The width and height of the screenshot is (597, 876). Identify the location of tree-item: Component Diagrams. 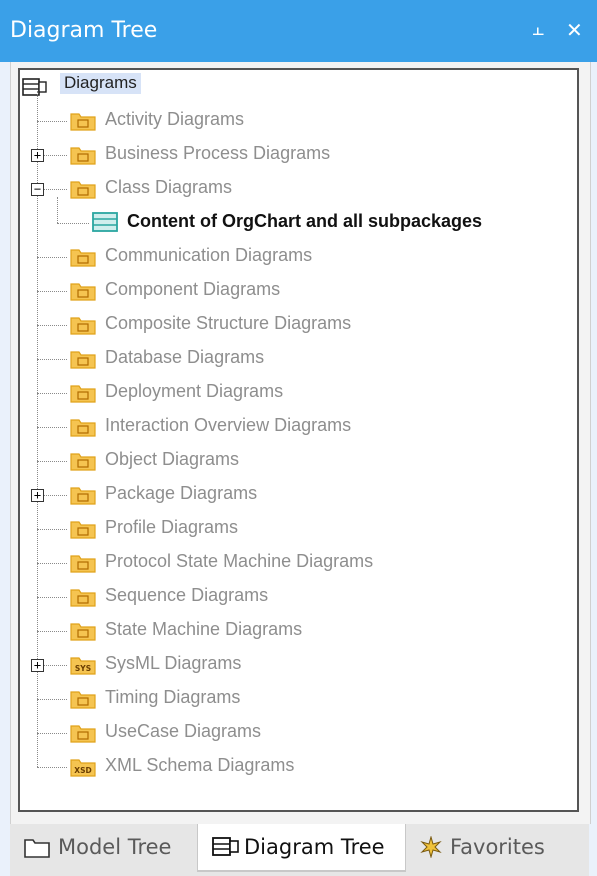
(290, 291).